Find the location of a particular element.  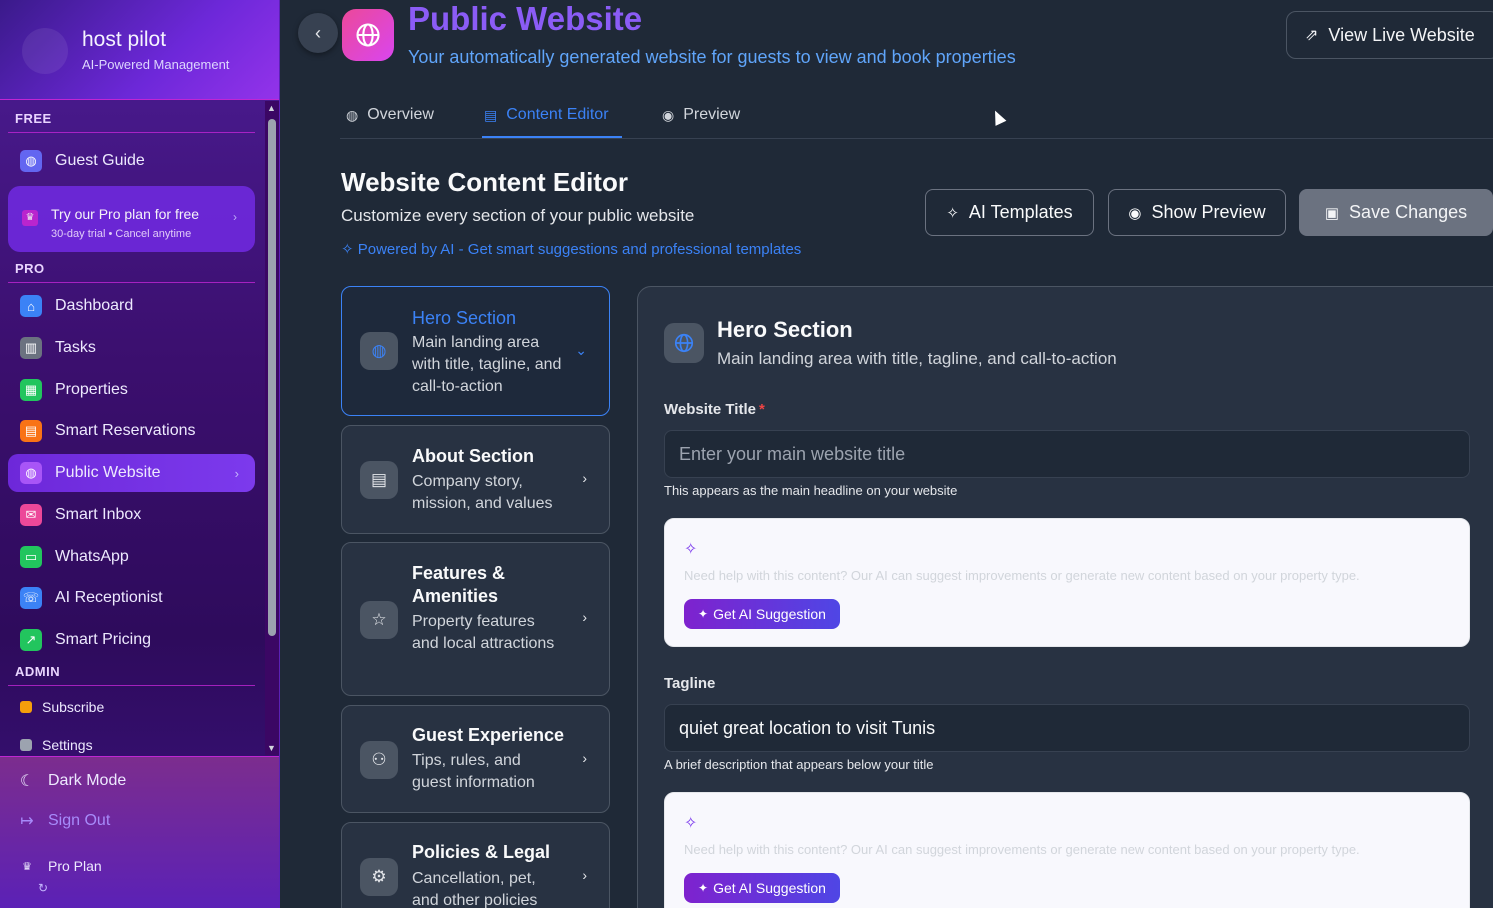

sidebar-item-subscribe: Subscribe is located at coordinates (62, 707).